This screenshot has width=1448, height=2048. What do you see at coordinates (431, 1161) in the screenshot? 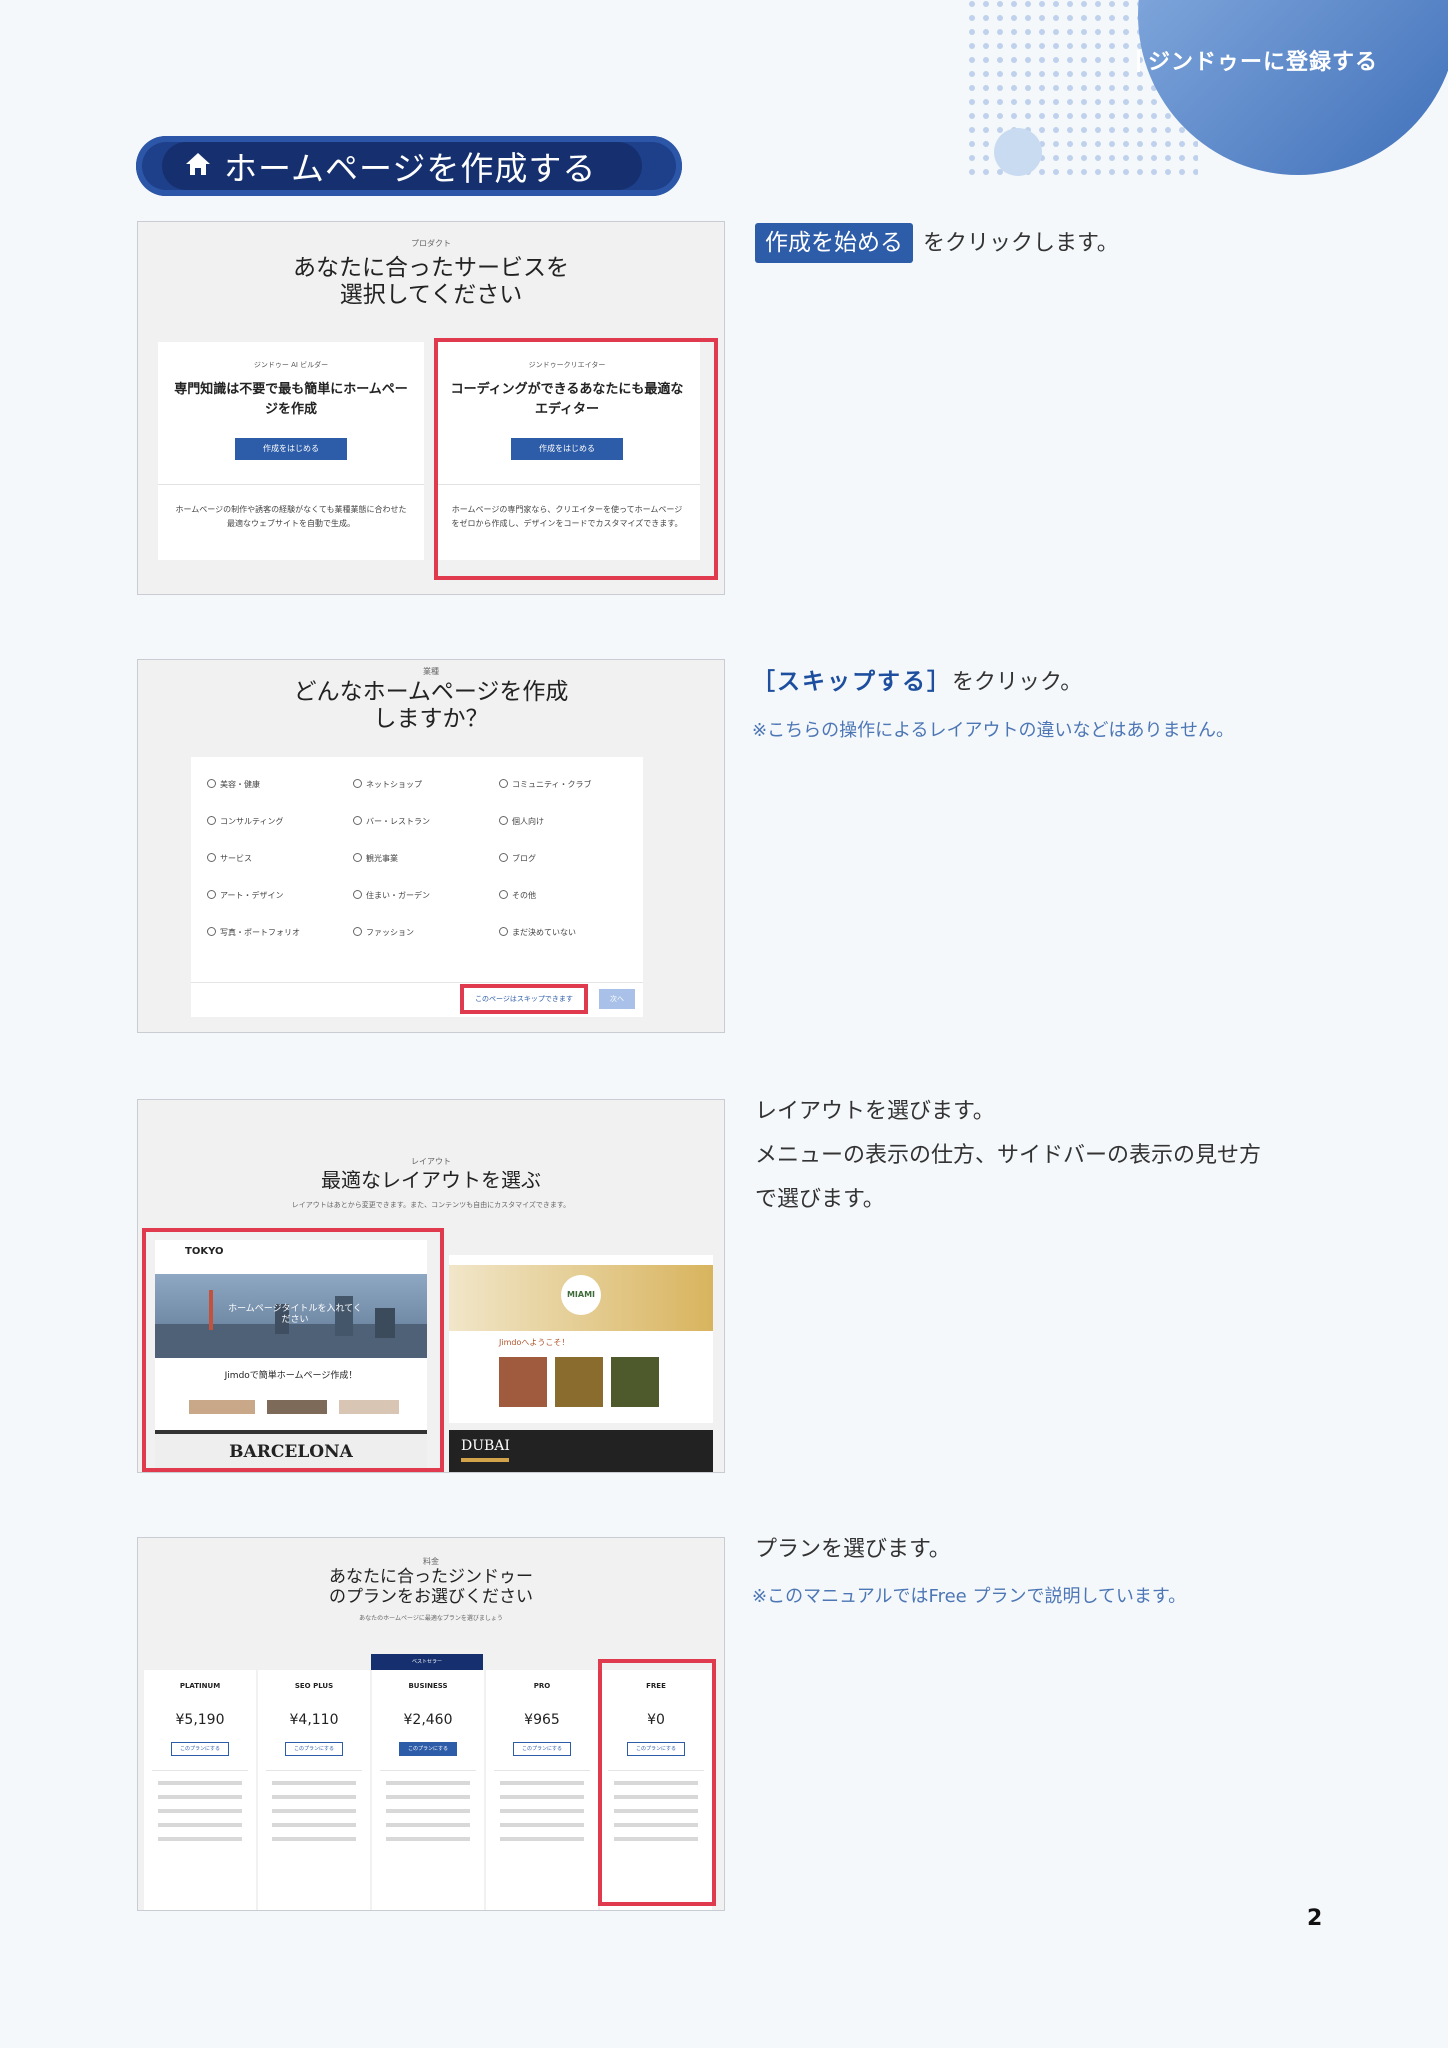
I see `step3-screen-label: レイアウト` at bounding box center [431, 1161].